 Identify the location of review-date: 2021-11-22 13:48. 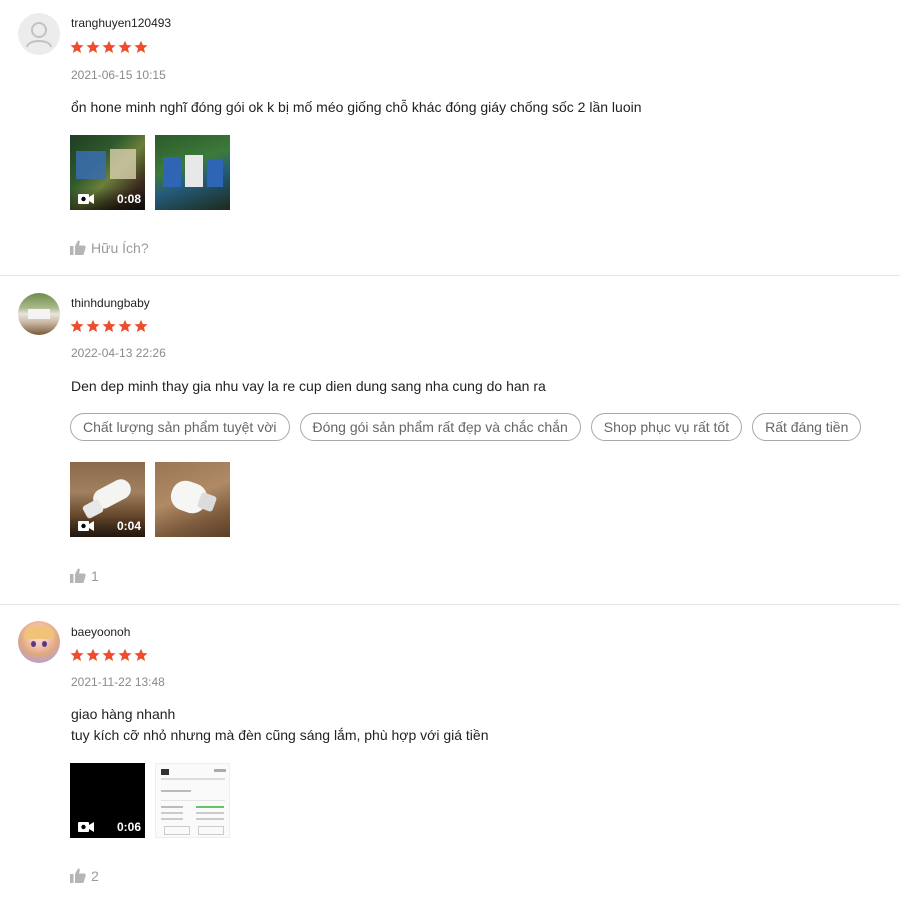
(118, 682).